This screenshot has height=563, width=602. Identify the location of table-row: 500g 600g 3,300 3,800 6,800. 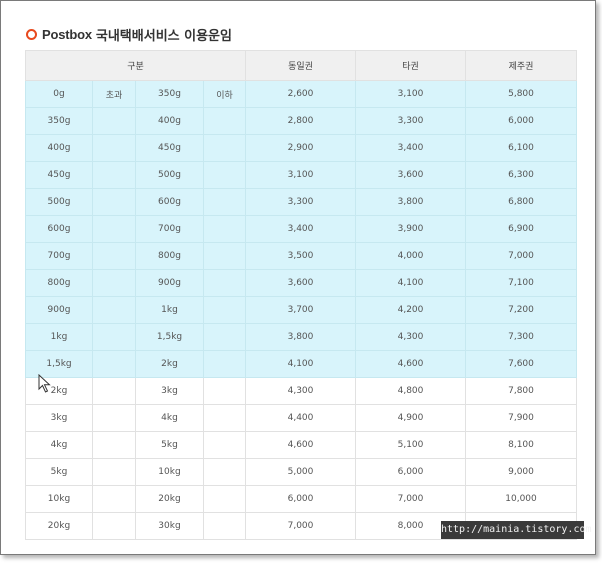
(301, 202).